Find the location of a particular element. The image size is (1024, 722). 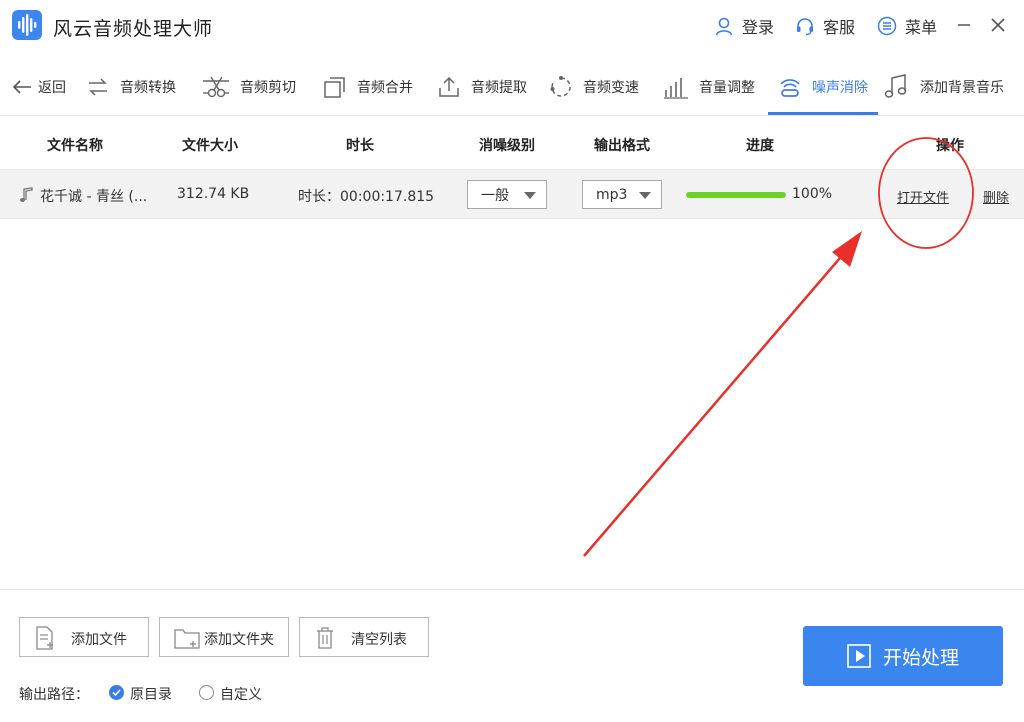

file-table-header: 文件名称 文件大小 时长 消噪级别 输出格式 进度 操作 is located at coordinates (512, 143).